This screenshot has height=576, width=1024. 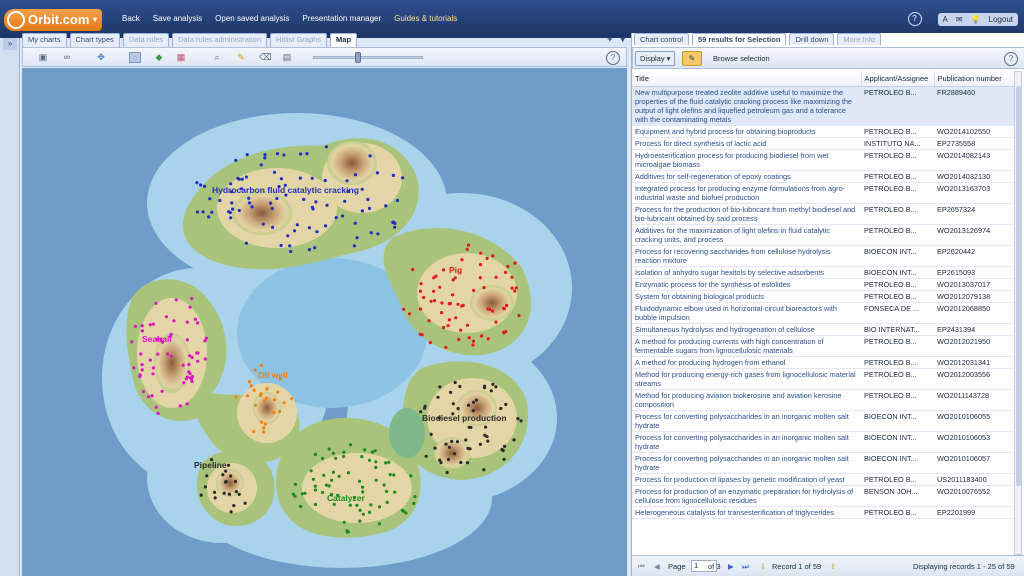 I want to click on tab-results-selection: 59 results for Selection, so click(x=739, y=39).